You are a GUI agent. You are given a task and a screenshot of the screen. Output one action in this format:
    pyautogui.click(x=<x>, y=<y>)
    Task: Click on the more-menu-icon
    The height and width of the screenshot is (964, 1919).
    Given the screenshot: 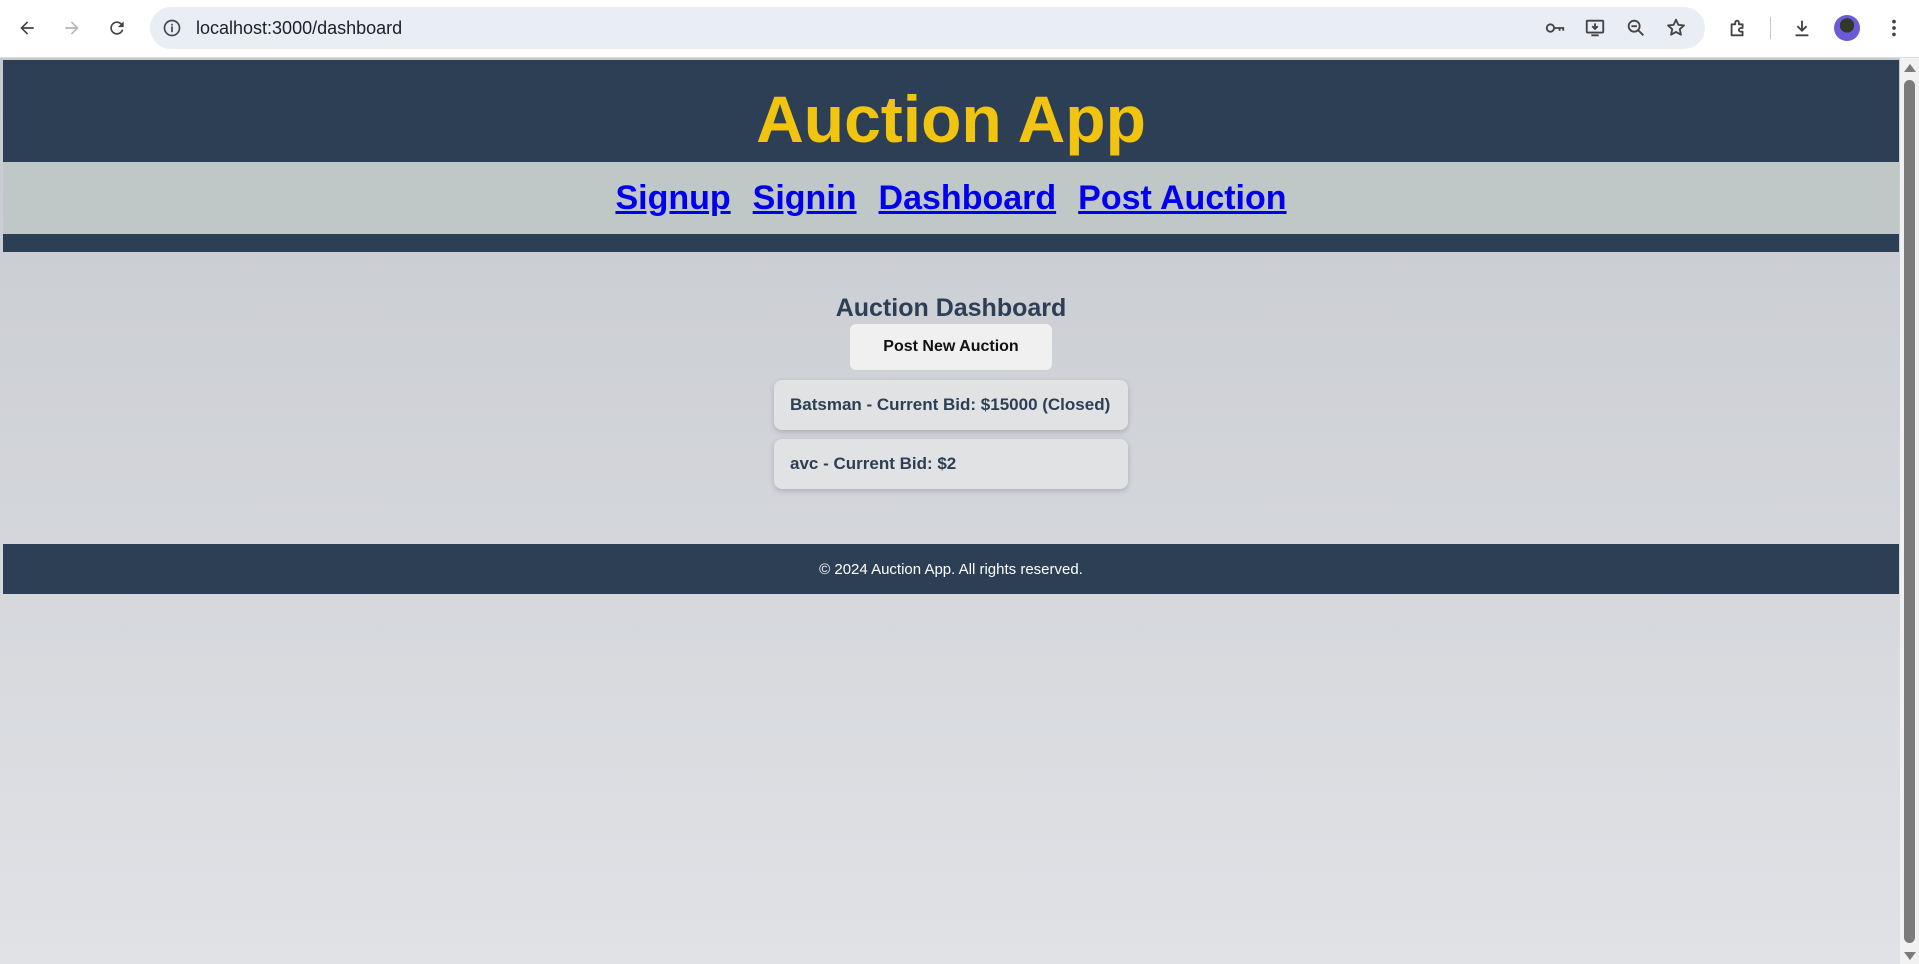 What is the action you would take?
    pyautogui.click(x=1894, y=28)
    